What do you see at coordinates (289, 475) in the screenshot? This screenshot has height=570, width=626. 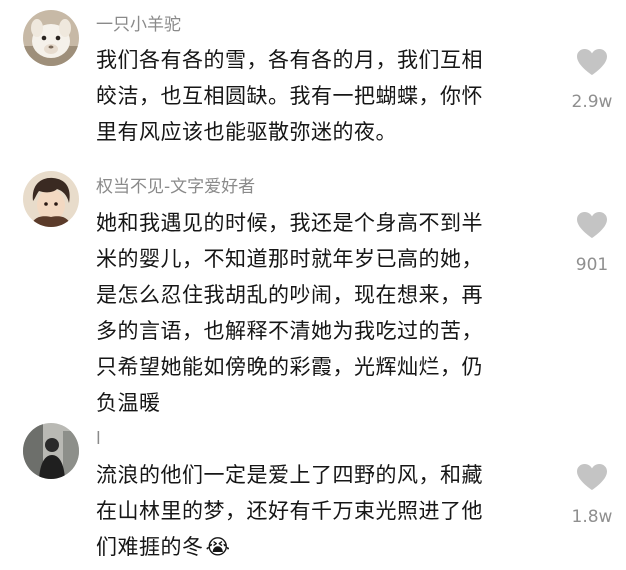 I see `comment-line: 流浪的他们一定是爱上了四野的风，和藏` at bounding box center [289, 475].